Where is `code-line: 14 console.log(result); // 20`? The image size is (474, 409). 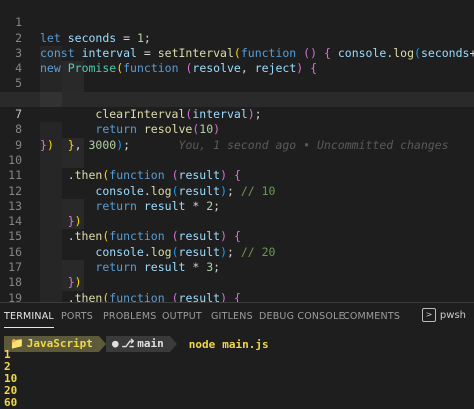
code-line: 14 console.log(result); // 20 is located at coordinates (237, 228).